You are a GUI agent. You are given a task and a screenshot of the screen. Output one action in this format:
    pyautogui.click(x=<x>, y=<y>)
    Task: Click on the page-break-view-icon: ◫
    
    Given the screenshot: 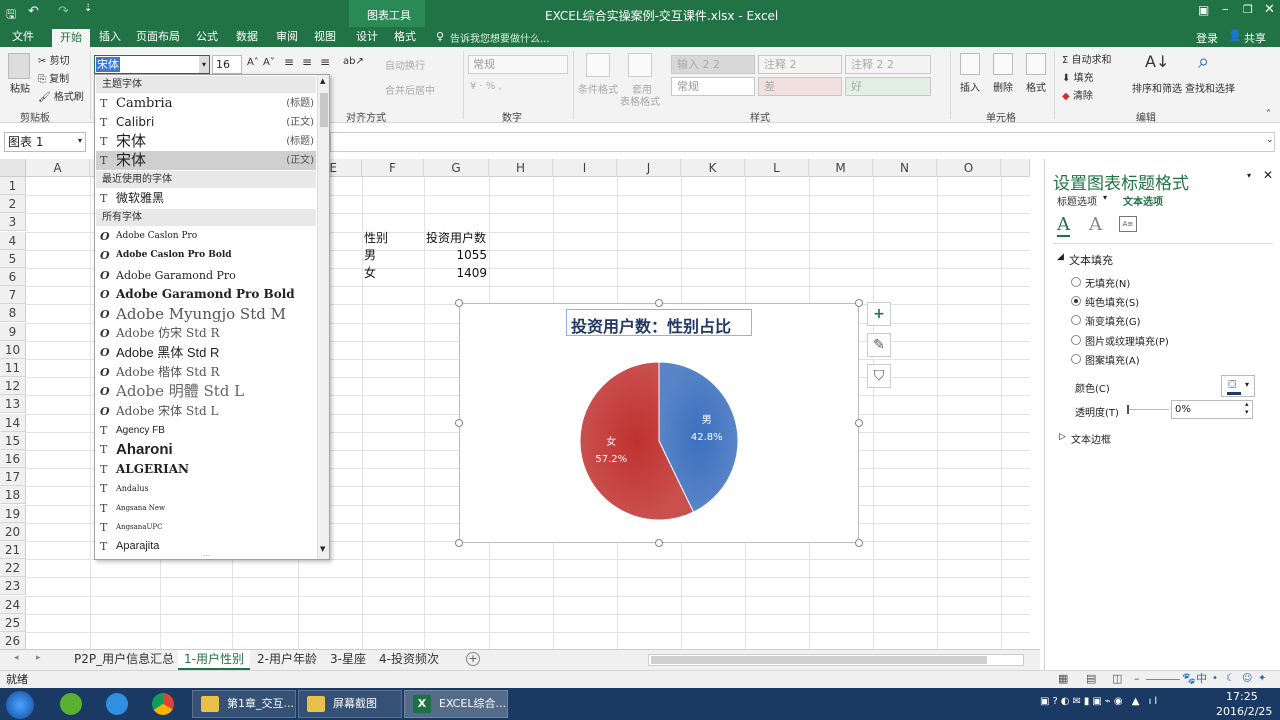 What is the action you would take?
    pyautogui.click(x=1117, y=679)
    